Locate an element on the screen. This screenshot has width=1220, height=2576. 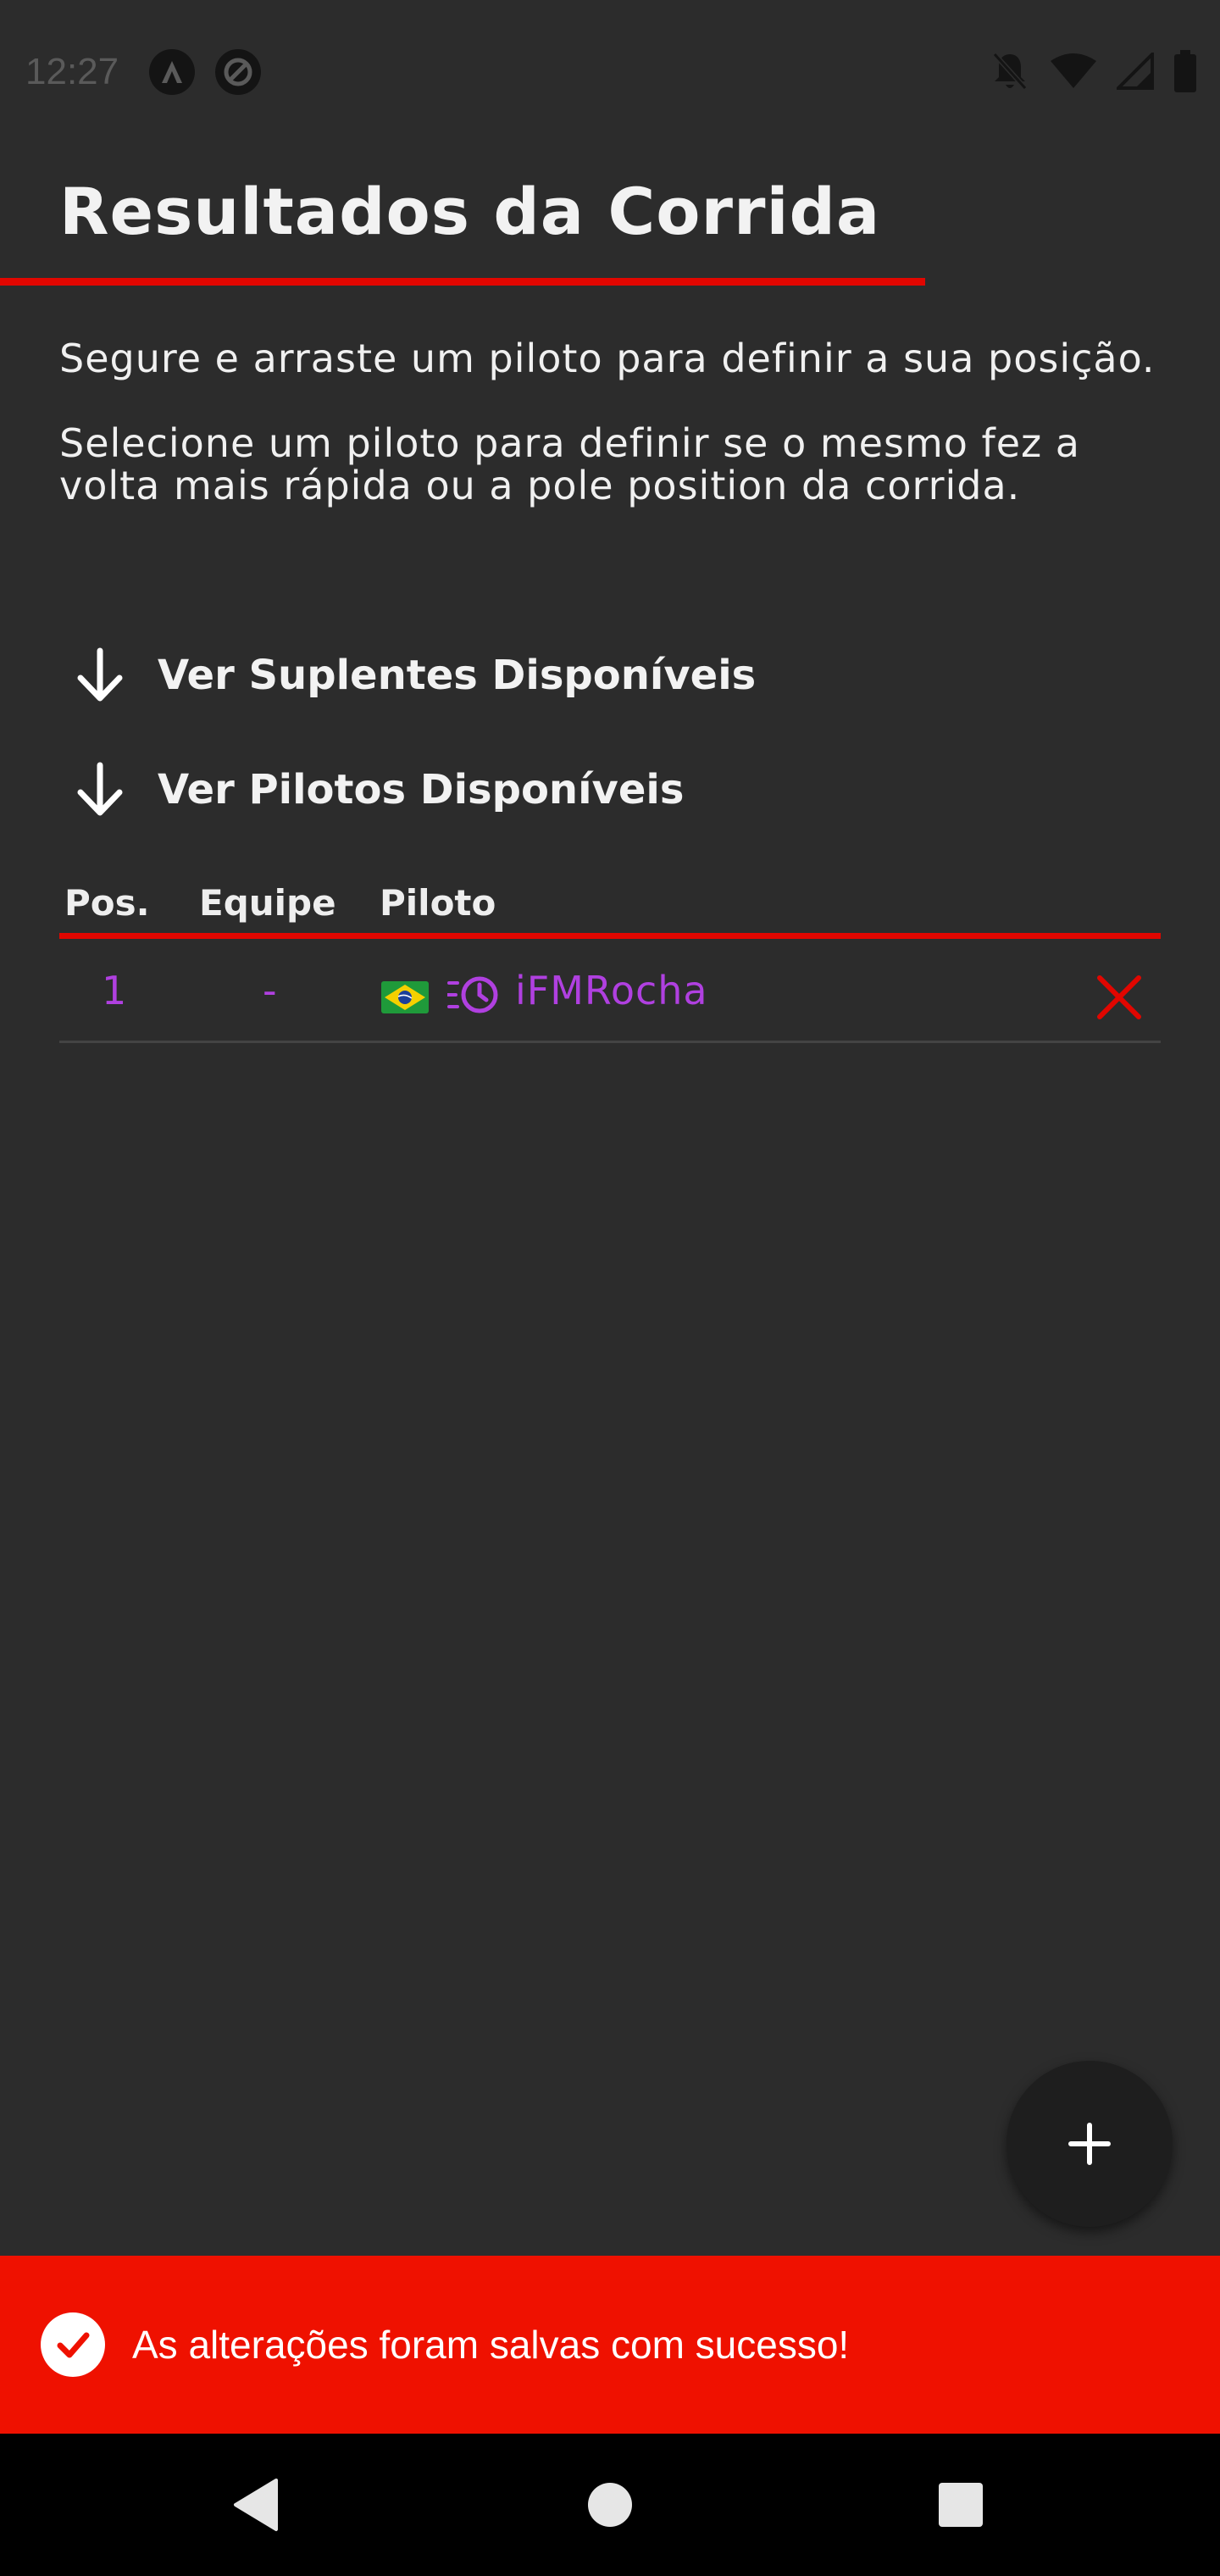
row-driver-name: iFMRocha is located at coordinates (611, 991).